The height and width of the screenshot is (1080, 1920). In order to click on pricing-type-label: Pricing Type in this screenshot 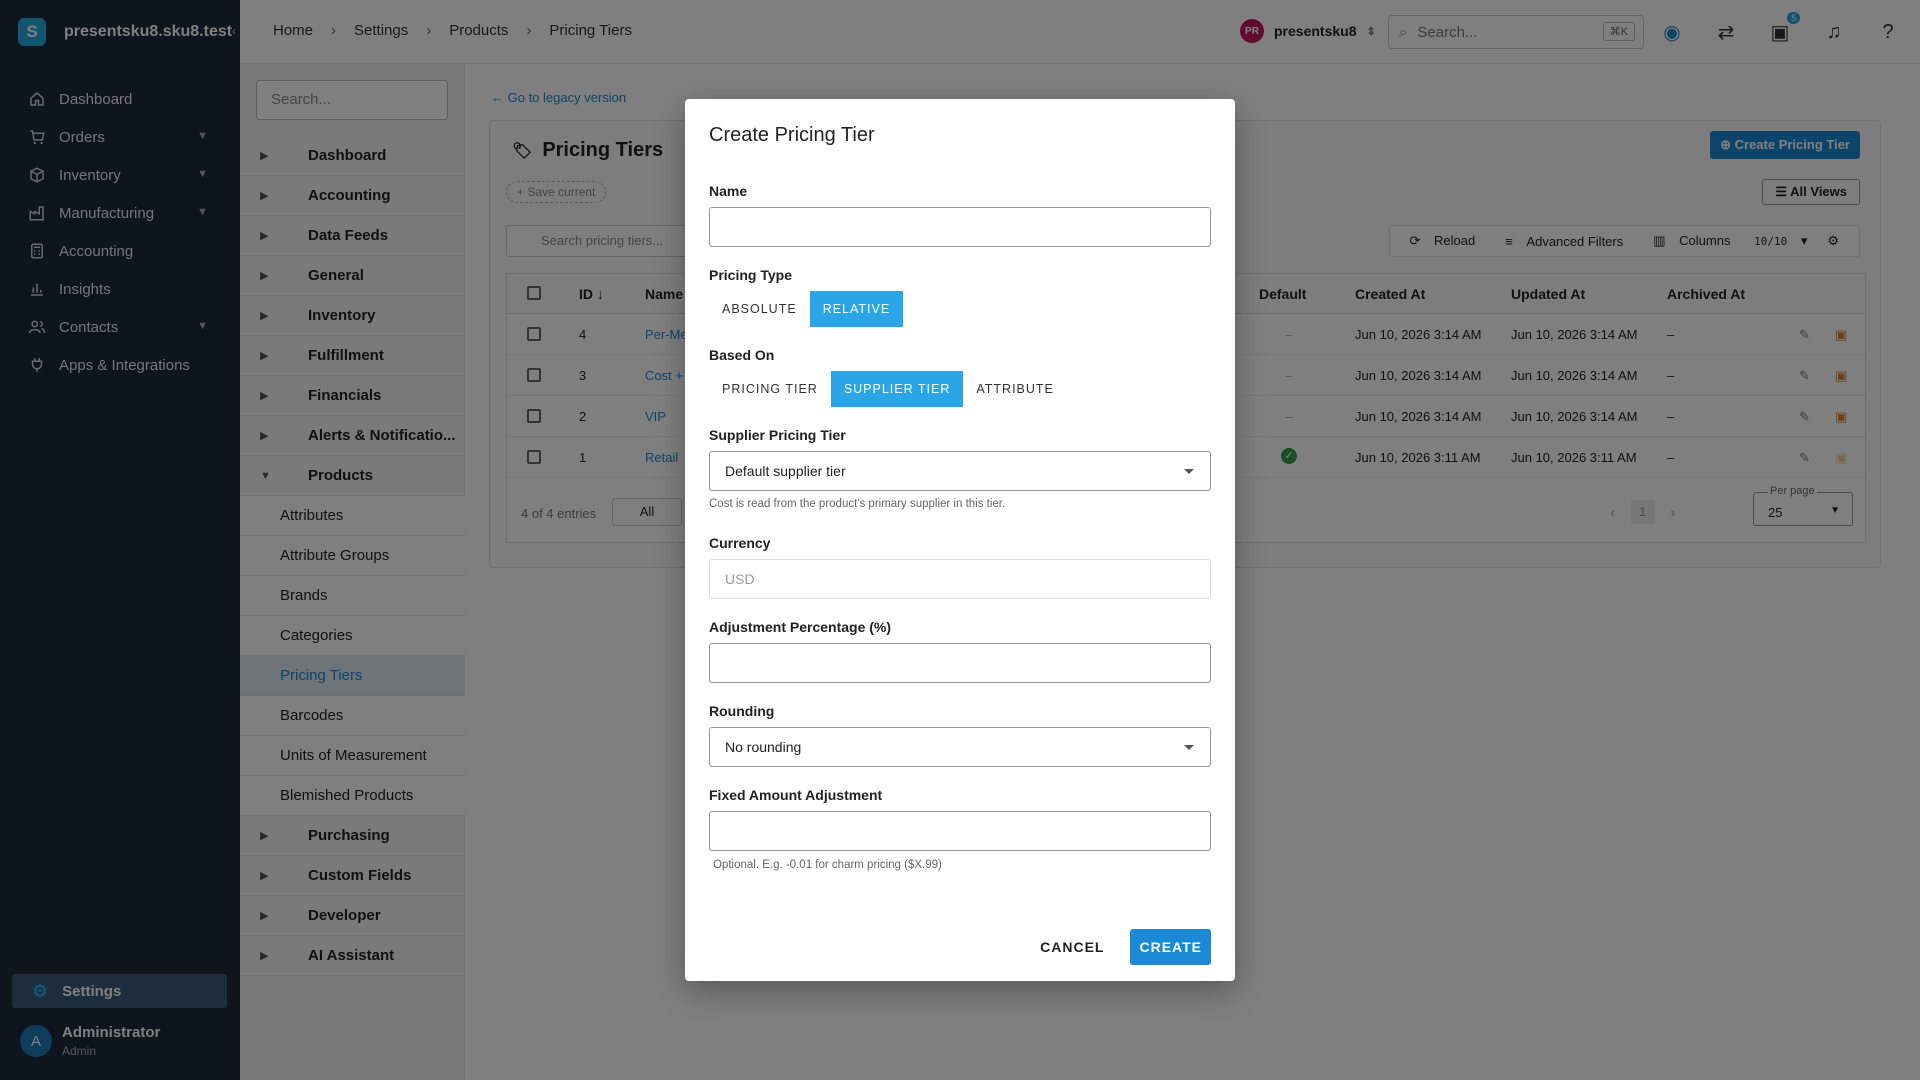, I will do `click(750, 275)`.